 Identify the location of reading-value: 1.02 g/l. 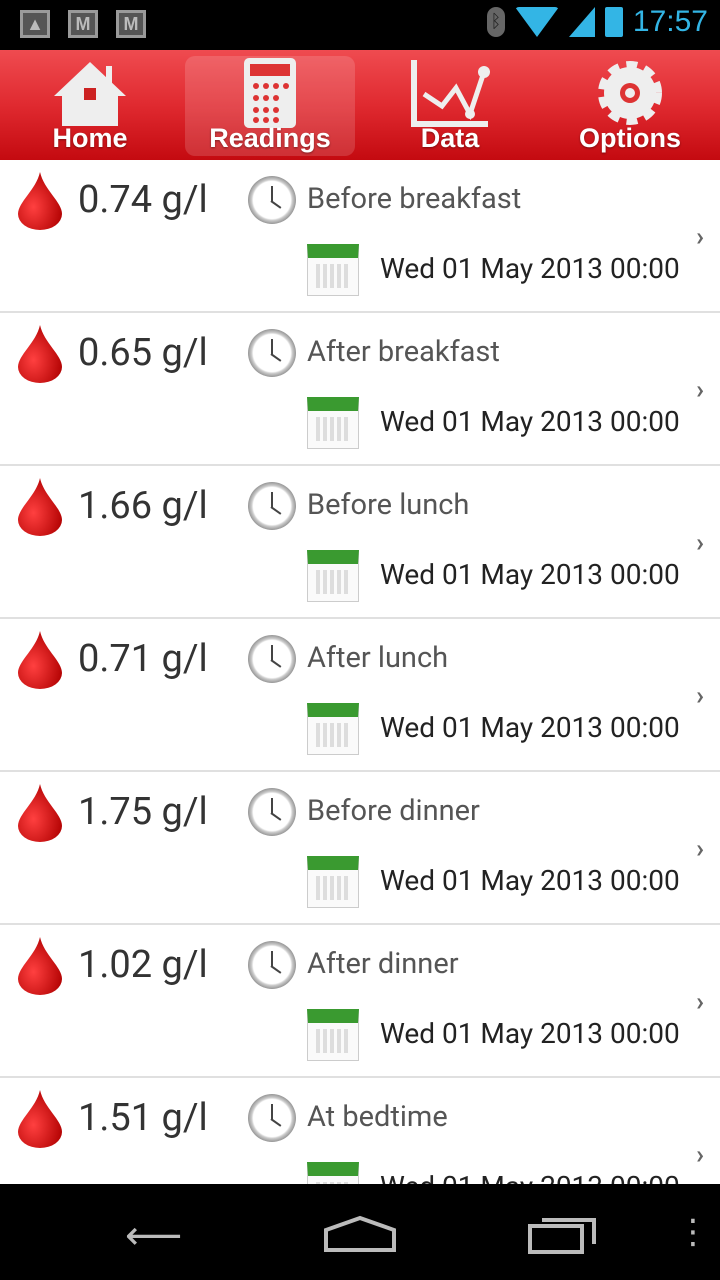
(143, 965).